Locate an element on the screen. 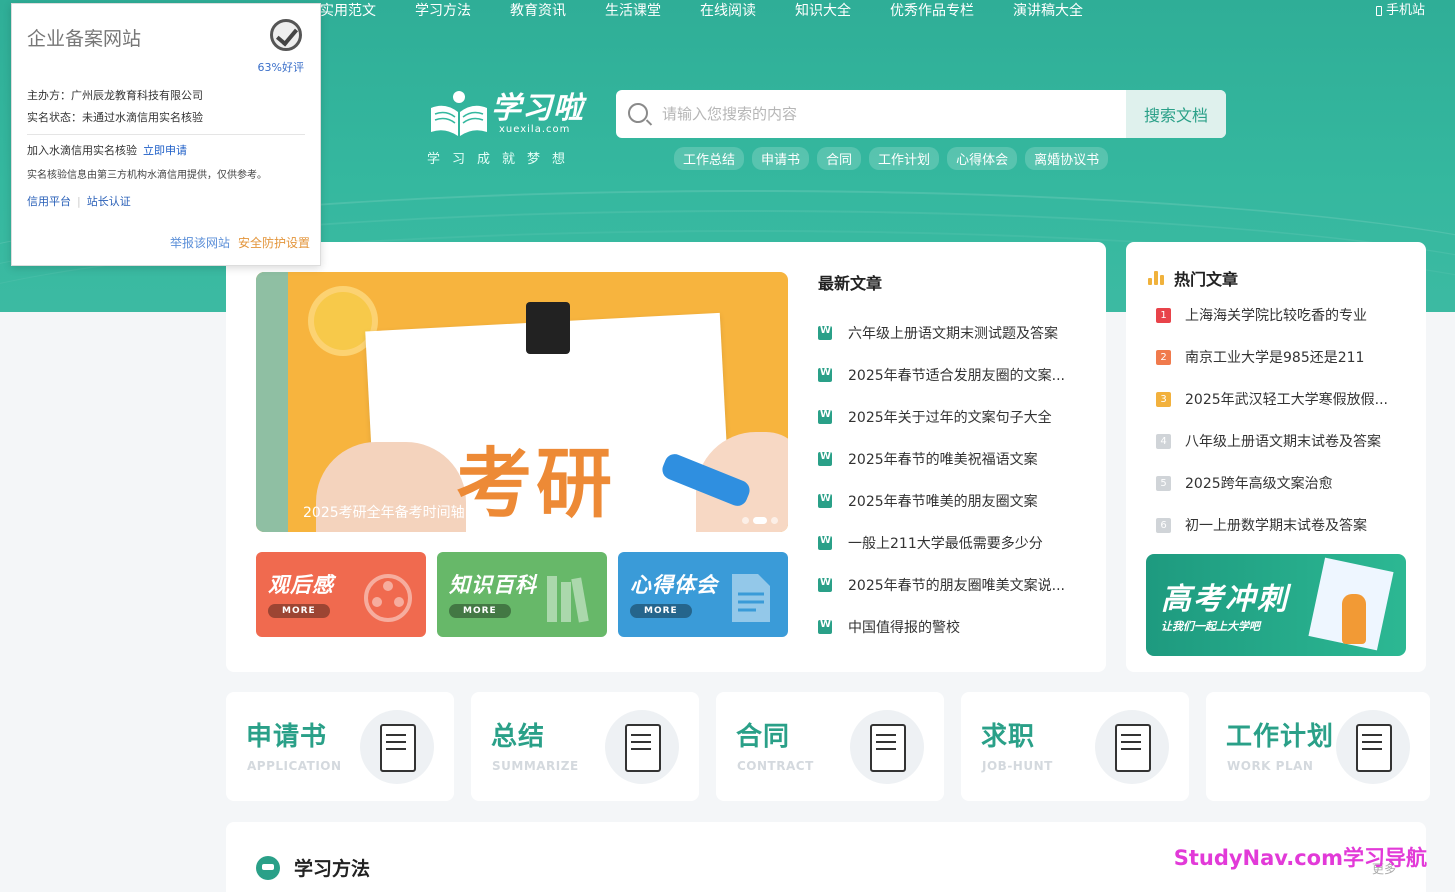 The height and width of the screenshot is (892, 1455). hot-item: 5 2025跨年高级文案治愈 is located at coordinates (1286, 483).